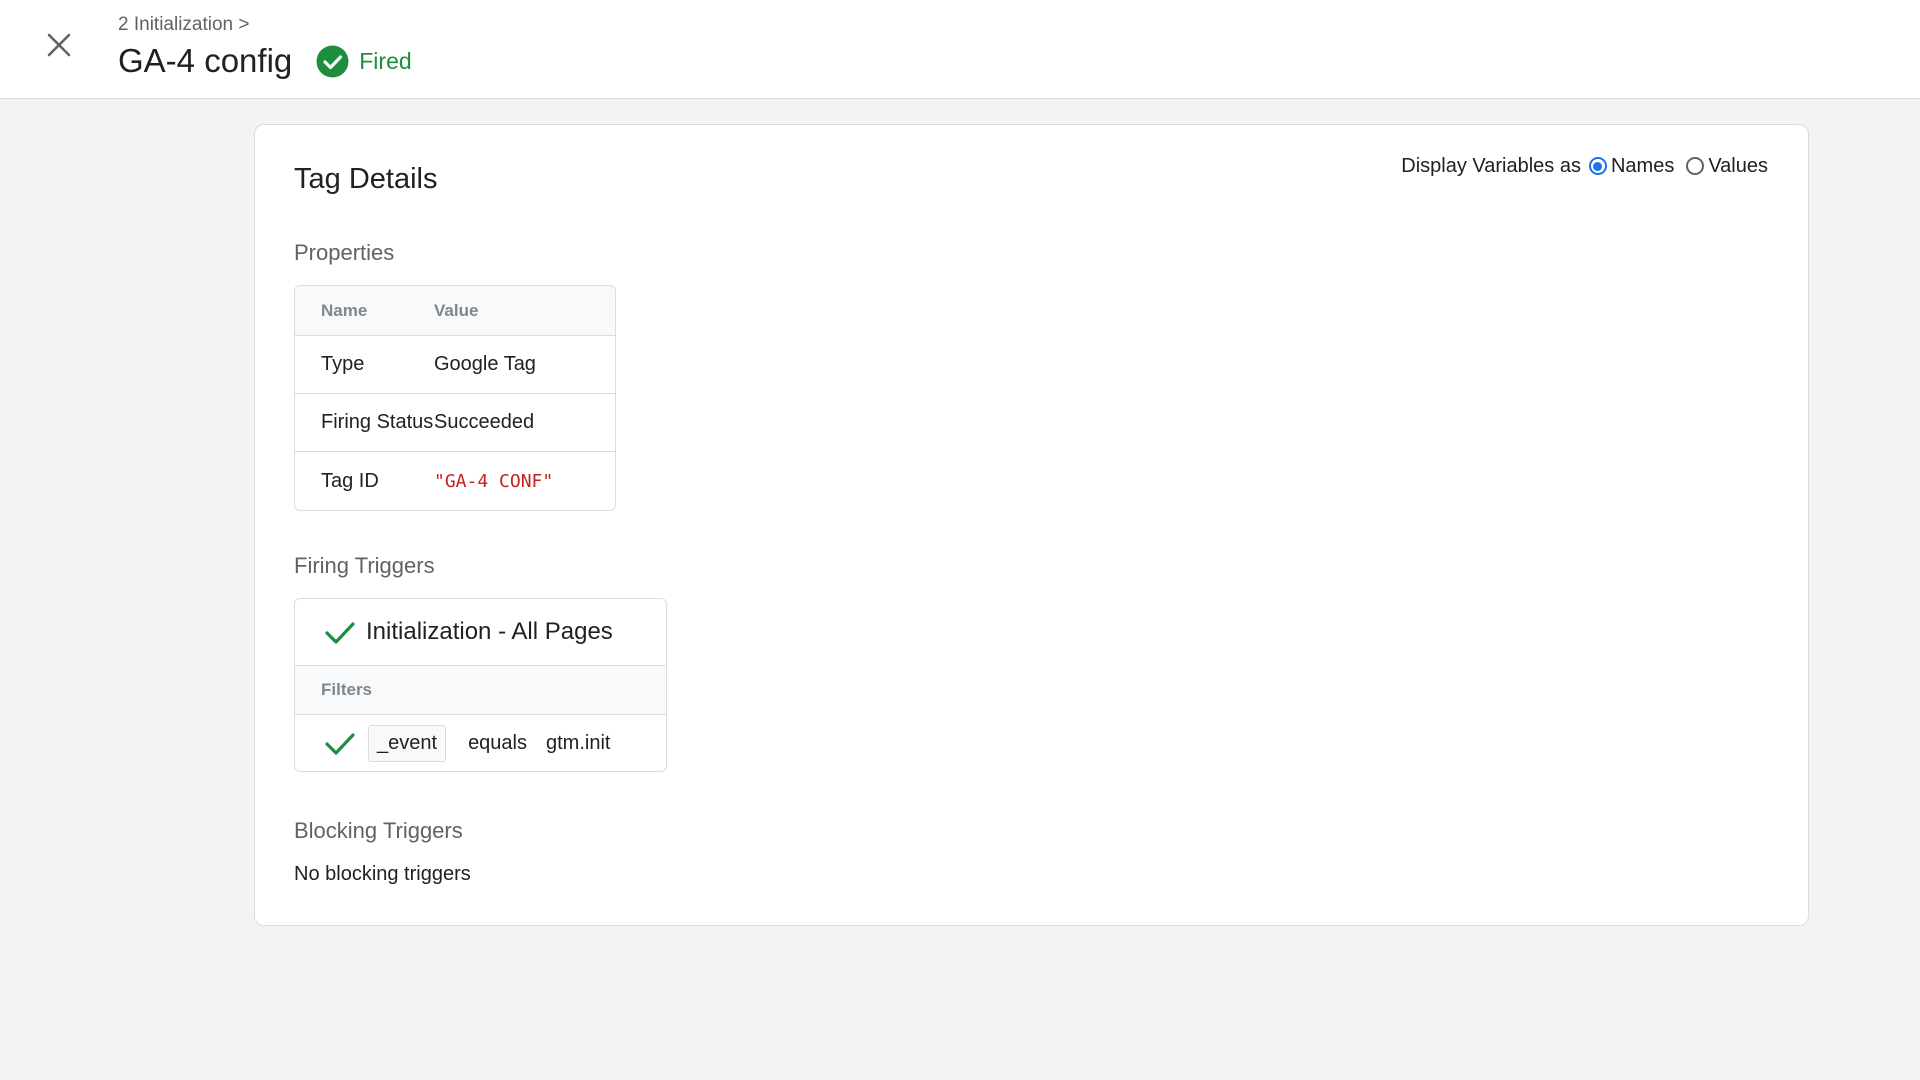  I want to click on column-header-name: Name, so click(344, 310).